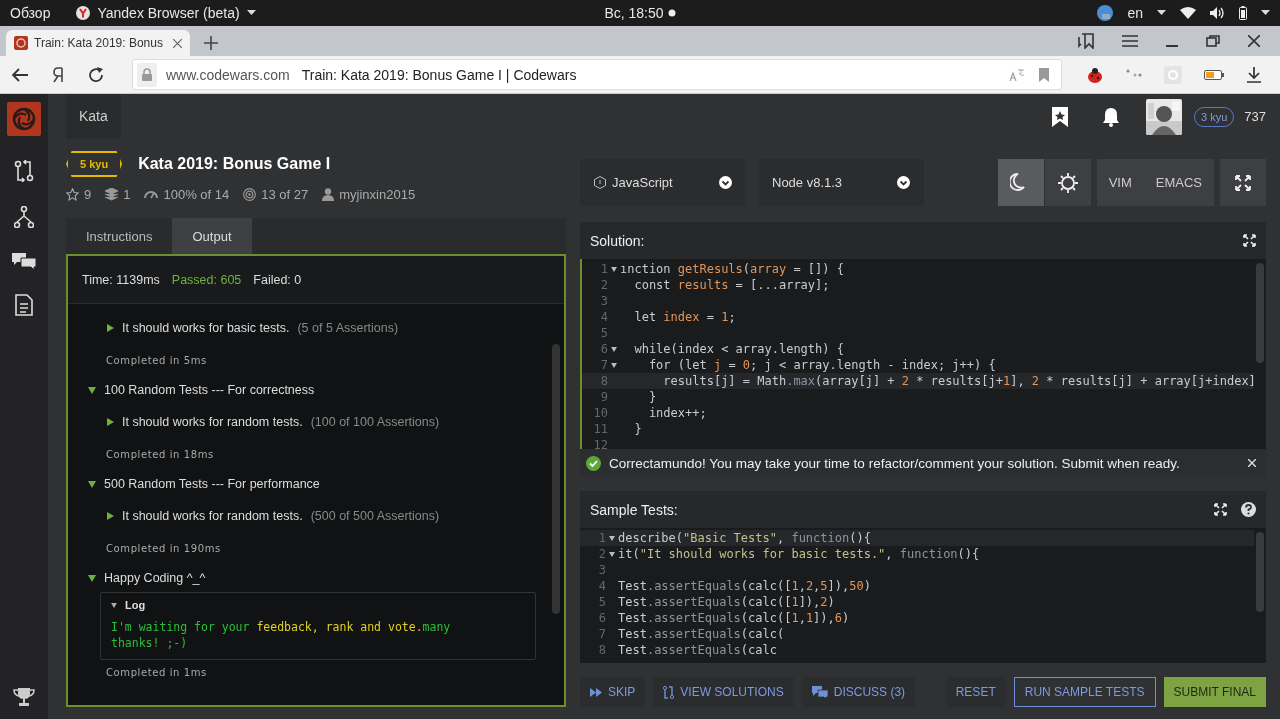  What do you see at coordinates (602, 634) in the screenshot?
I see `line-number: 7` at bounding box center [602, 634].